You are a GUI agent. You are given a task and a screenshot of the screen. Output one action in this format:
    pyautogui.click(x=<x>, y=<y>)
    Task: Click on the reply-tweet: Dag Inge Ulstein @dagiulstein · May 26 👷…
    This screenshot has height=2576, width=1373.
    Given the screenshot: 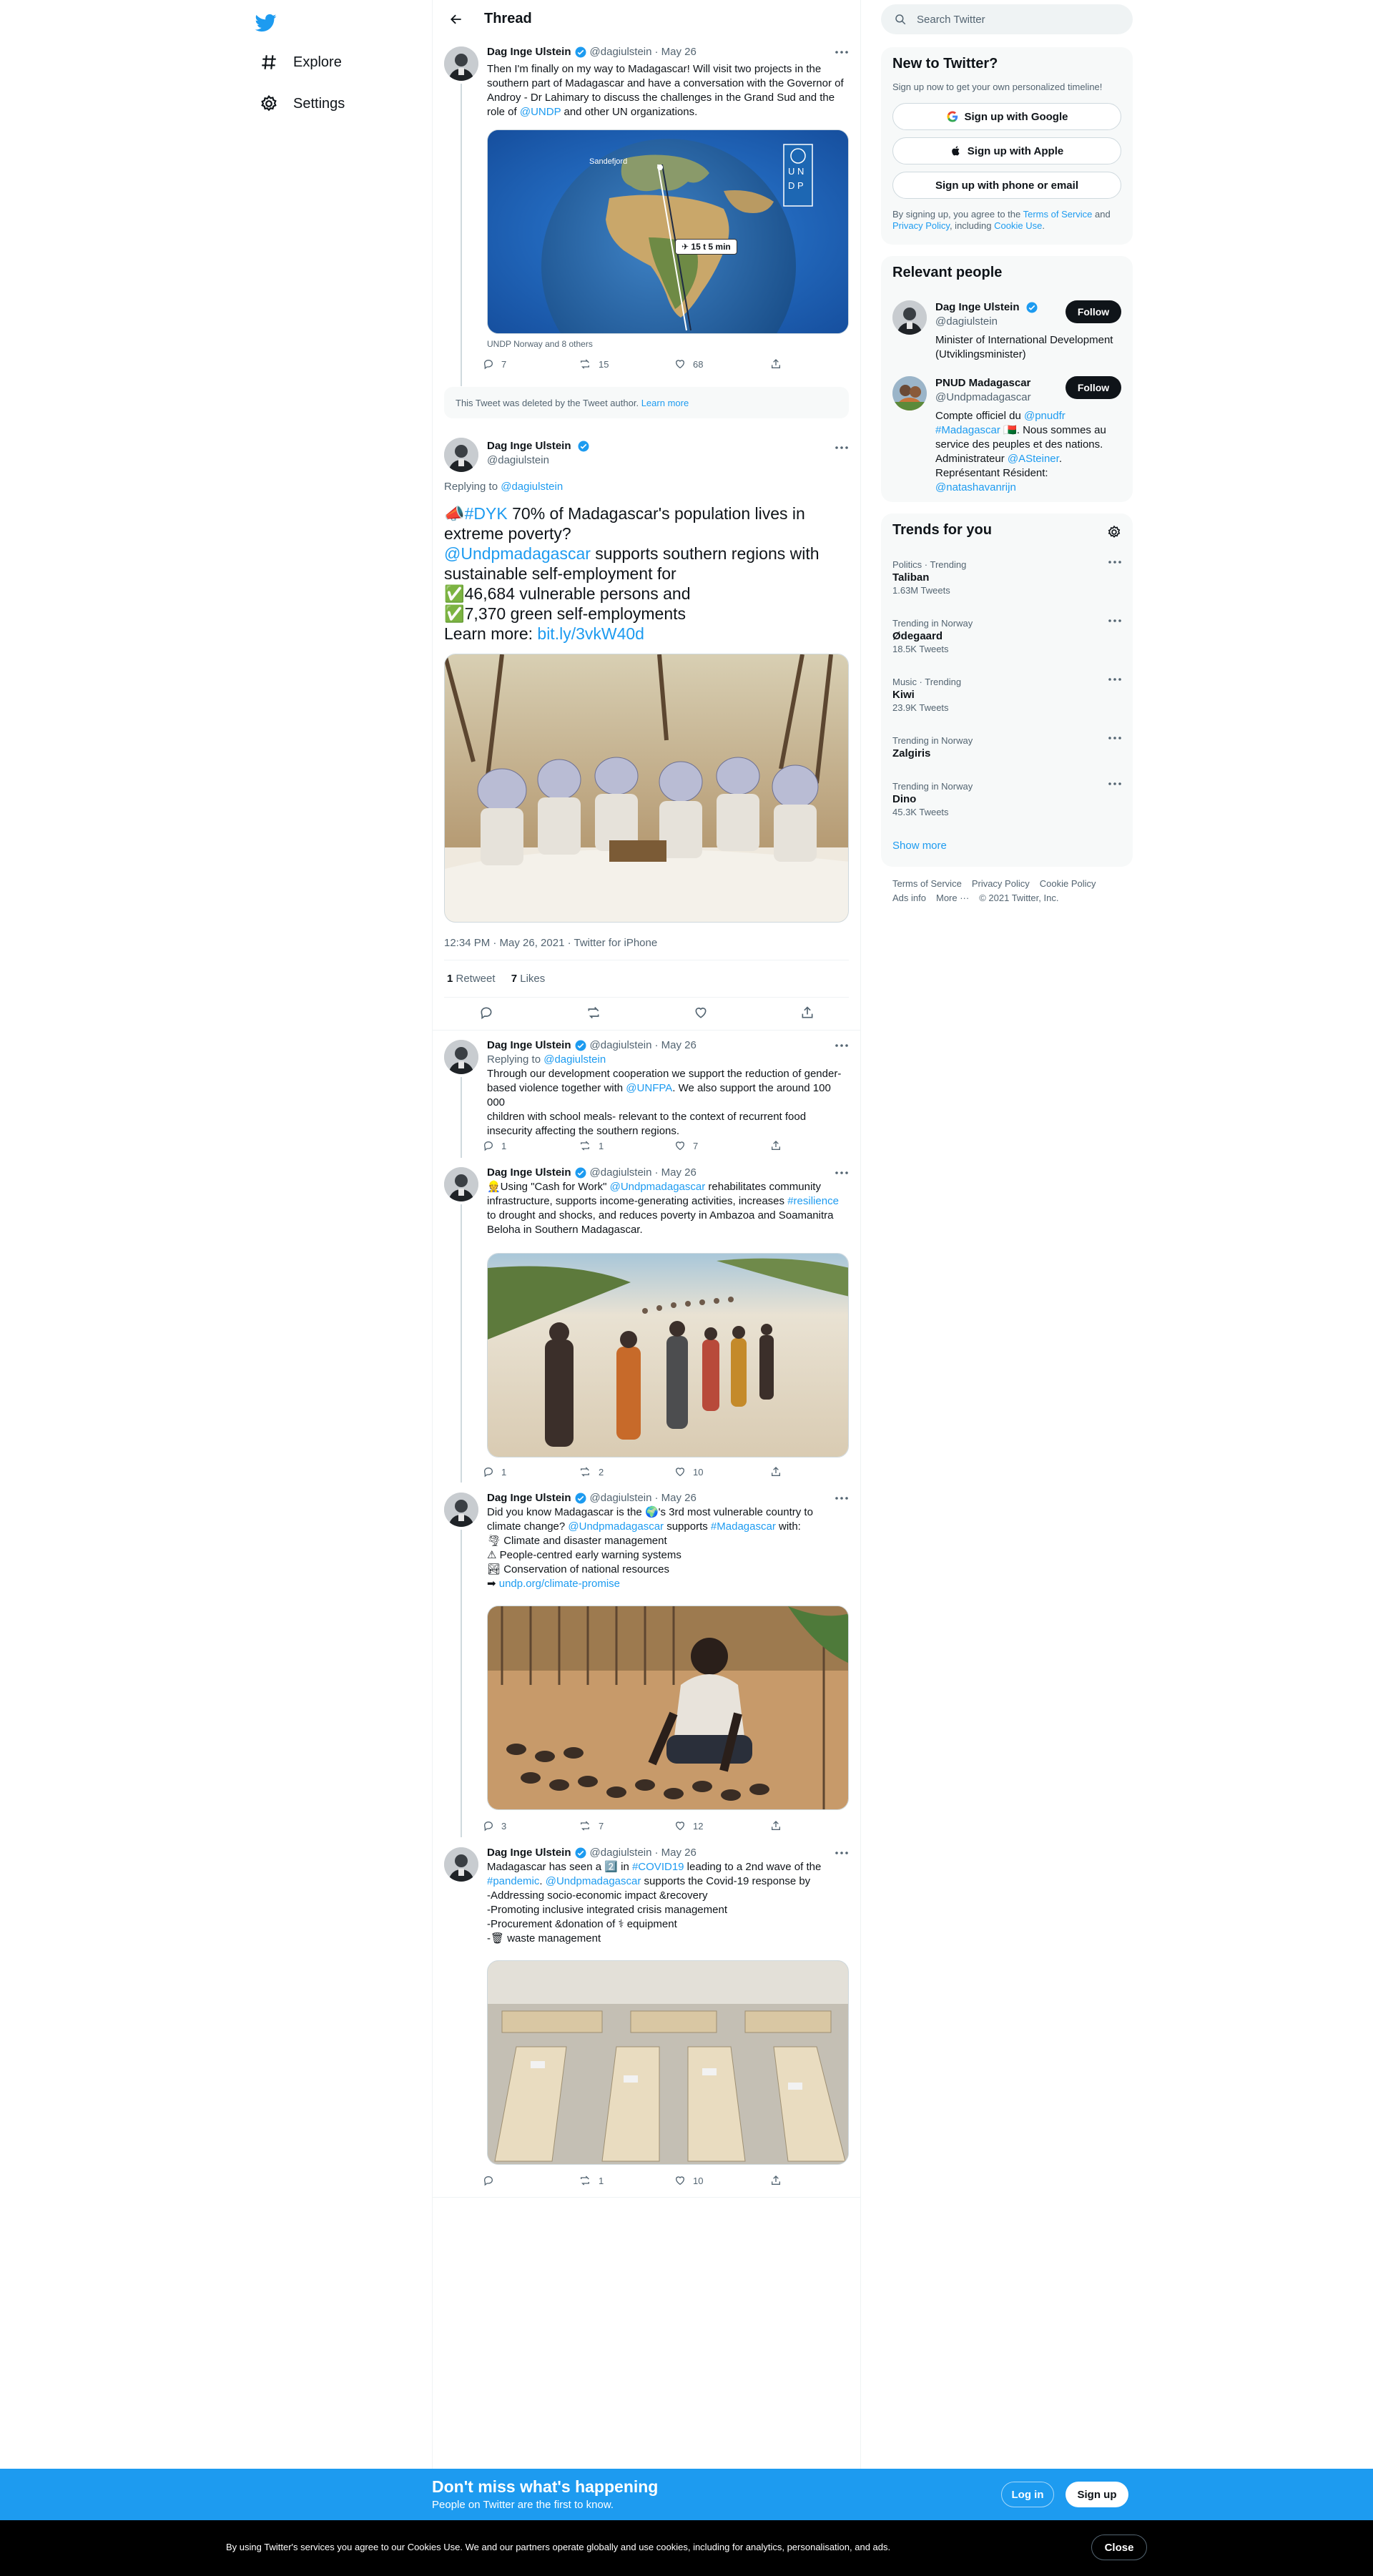 What is the action you would take?
    pyautogui.click(x=646, y=1321)
    